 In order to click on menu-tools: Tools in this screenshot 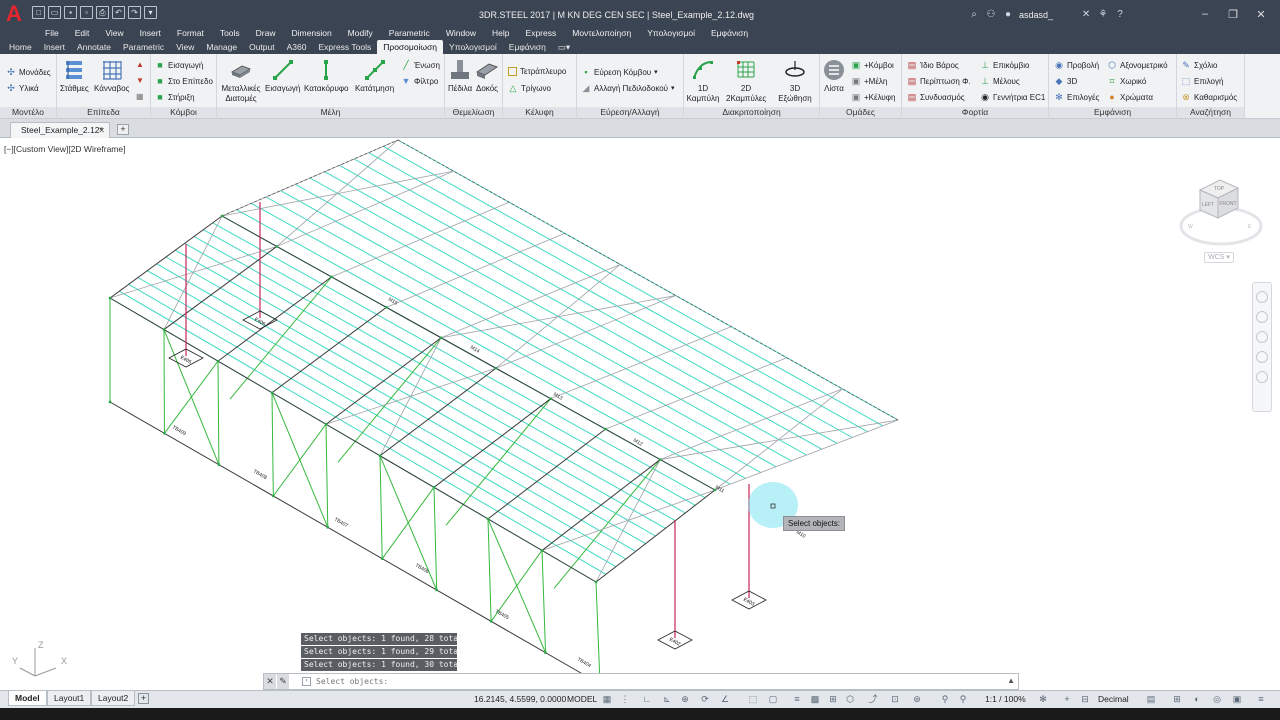, I will do `click(230, 33)`.